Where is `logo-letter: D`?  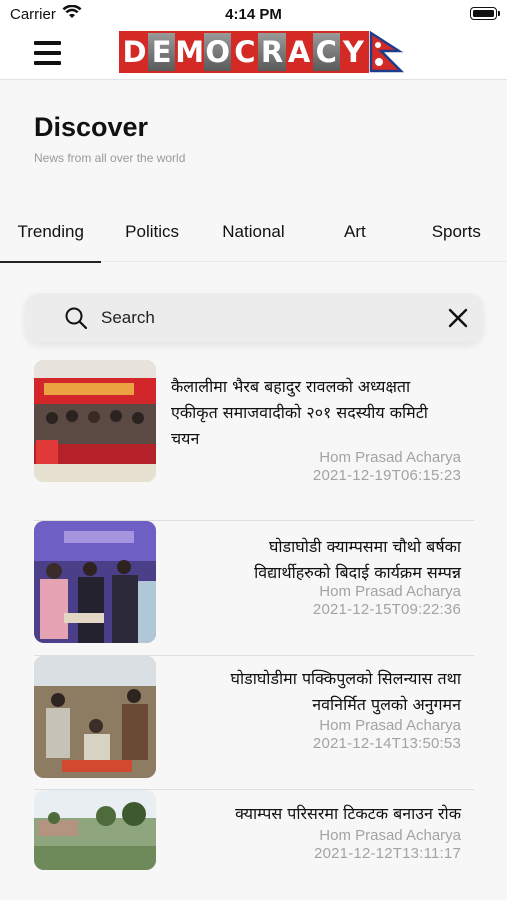 logo-letter: D is located at coordinates (135, 52).